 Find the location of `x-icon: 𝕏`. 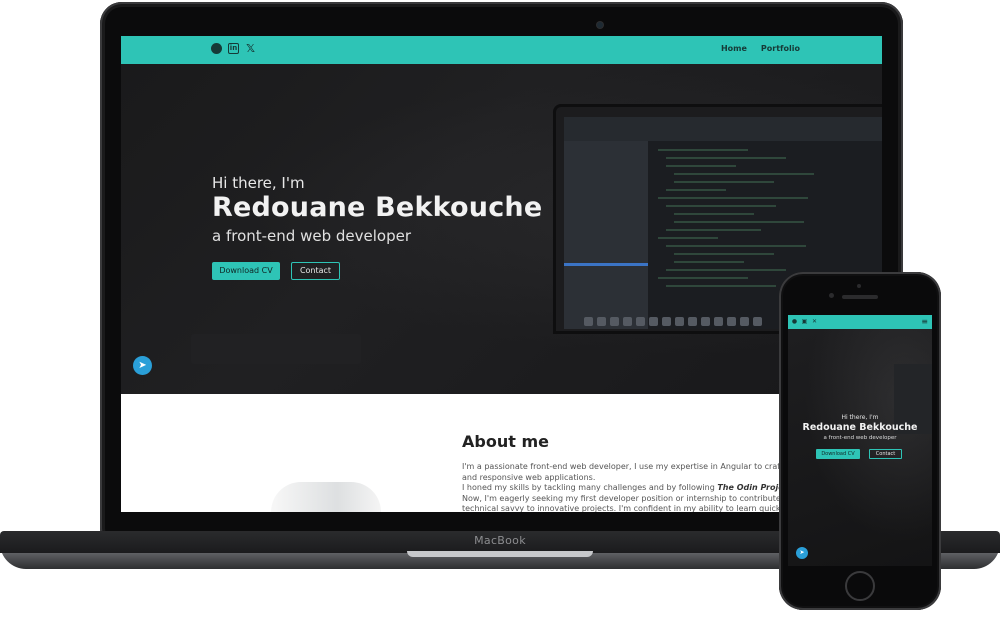

x-icon: 𝕏 is located at coordinates (250, 48).